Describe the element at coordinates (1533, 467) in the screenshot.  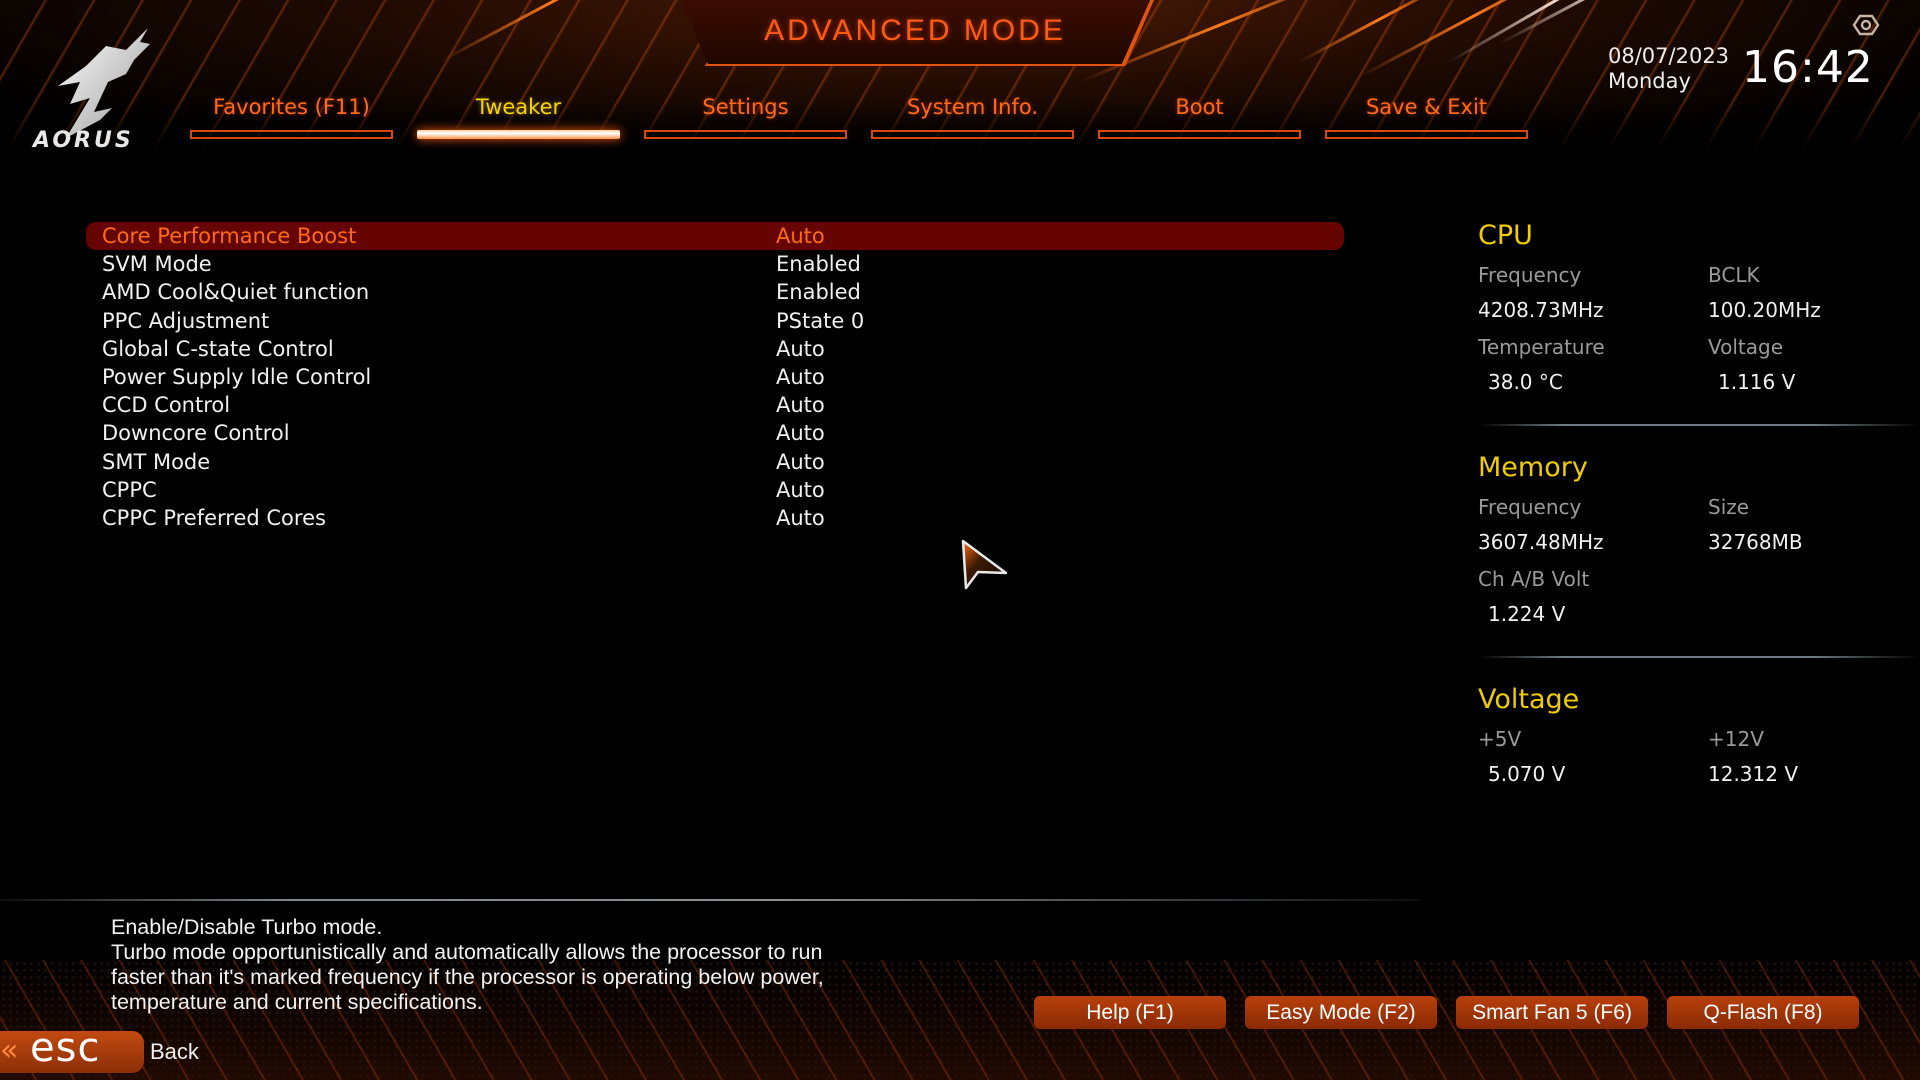
I see `memory-section-title: Memory` at that location.